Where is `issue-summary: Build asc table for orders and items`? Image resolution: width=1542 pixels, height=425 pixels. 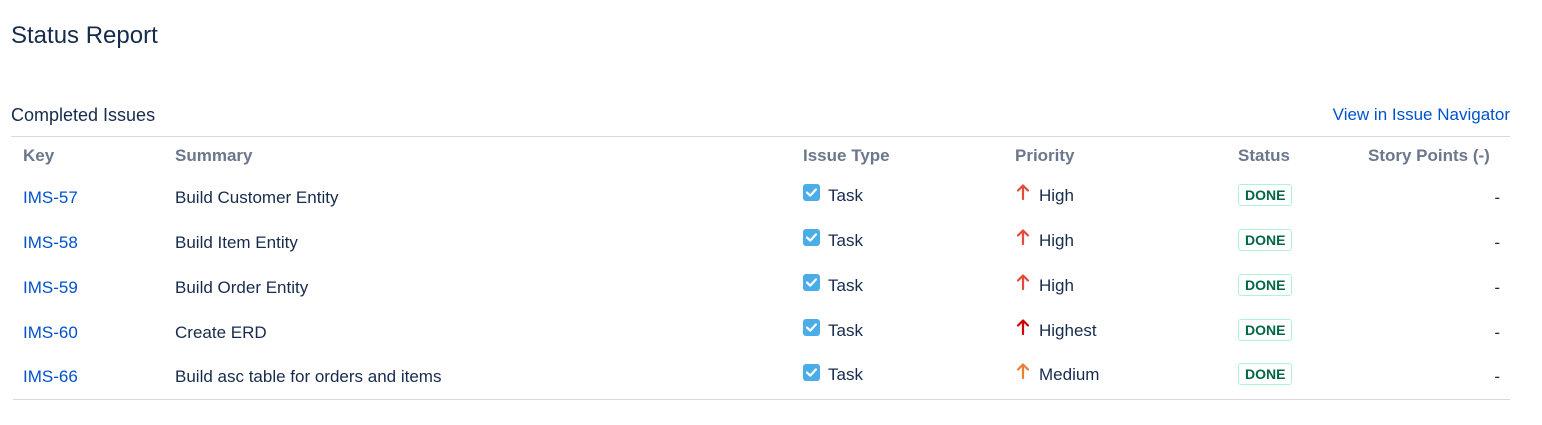 issue-summary: Build asc table for orders and items is located at coordinates (308, 376).